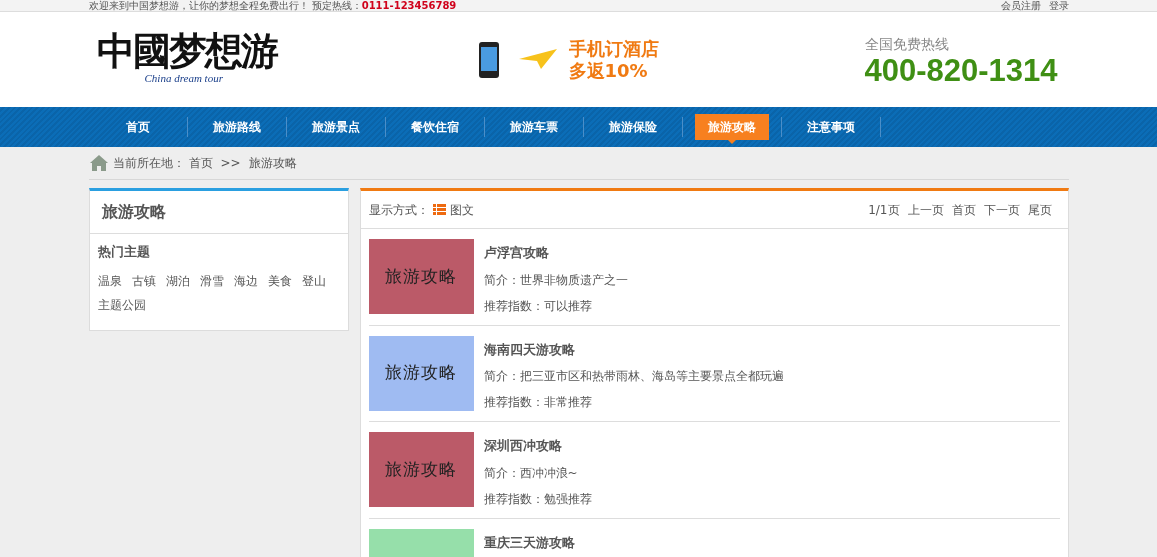 The width and height of the screenshot is (1157, 557). I want to click on tag-link: 海边, so click(245, 280).